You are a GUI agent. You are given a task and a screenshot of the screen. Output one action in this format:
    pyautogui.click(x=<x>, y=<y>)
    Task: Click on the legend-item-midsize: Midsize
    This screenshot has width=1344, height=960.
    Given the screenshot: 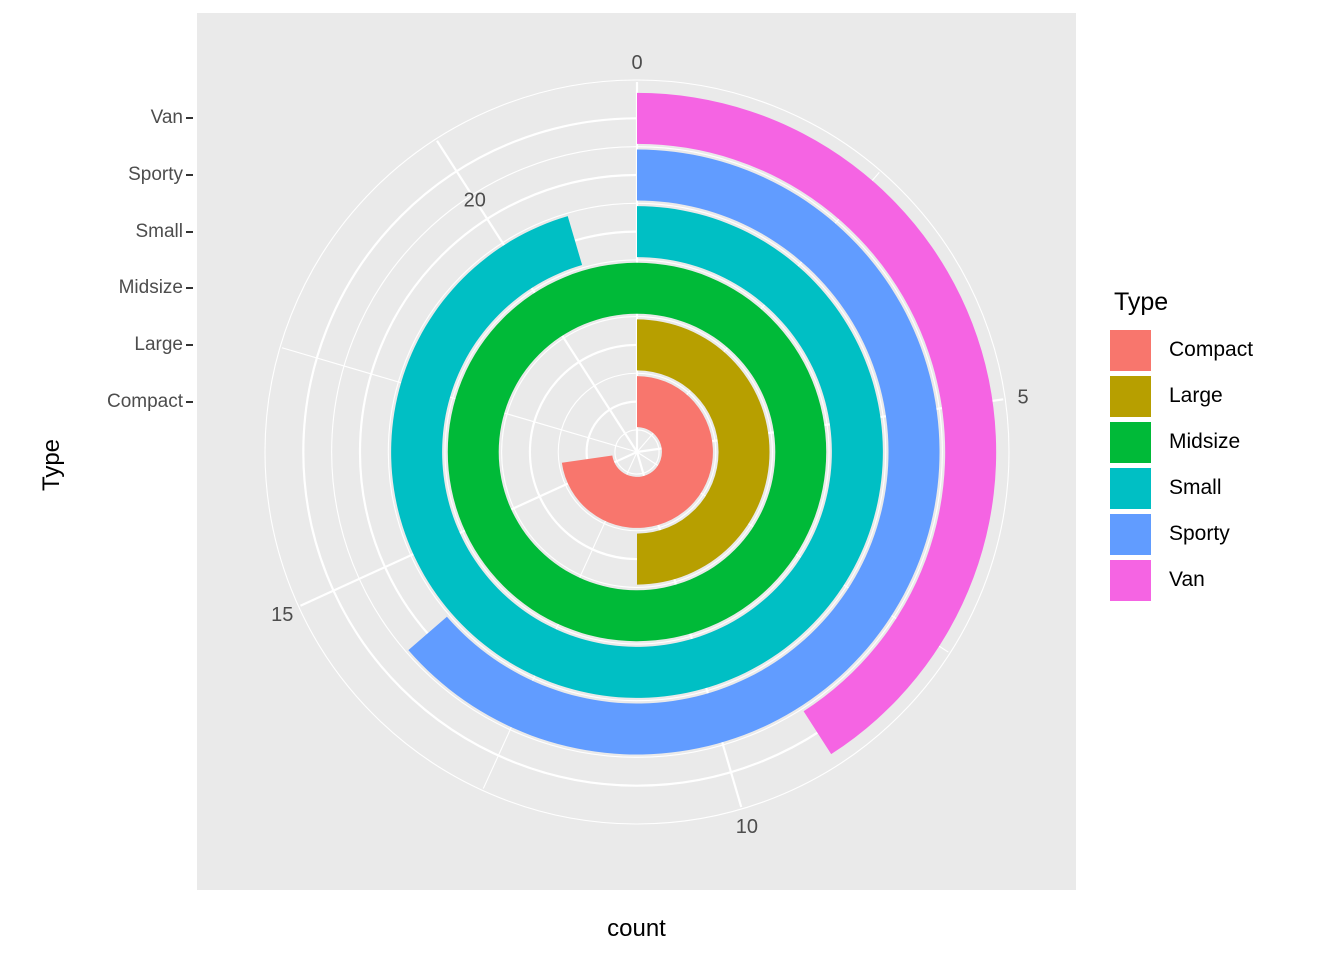 What is the action you would take?
    pyautogui.click(x=1220, y=442)
    